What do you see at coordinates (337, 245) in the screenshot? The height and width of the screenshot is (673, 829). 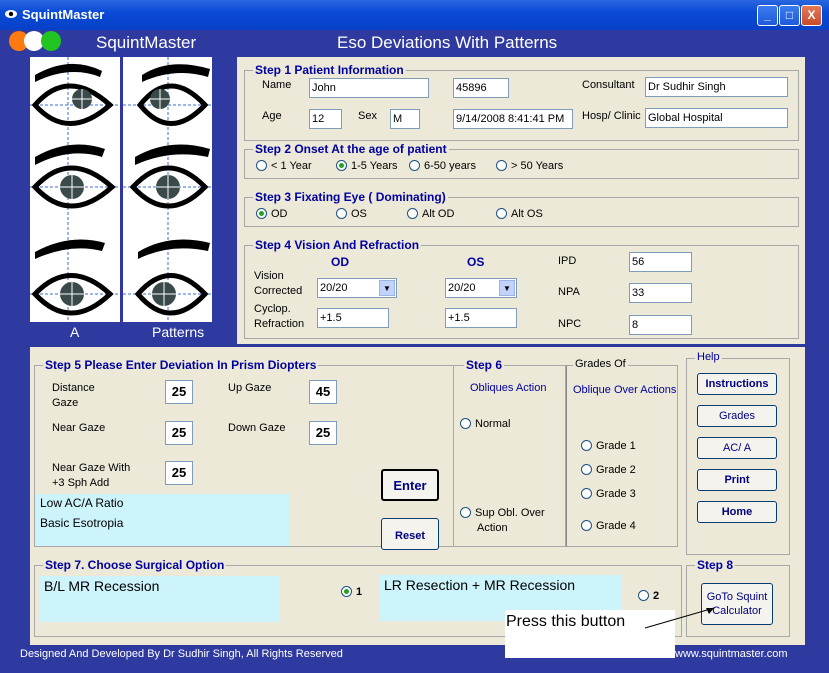 I see `step4-legend: Step 4 Vision And Refraction` at bounding box center [337, 245].